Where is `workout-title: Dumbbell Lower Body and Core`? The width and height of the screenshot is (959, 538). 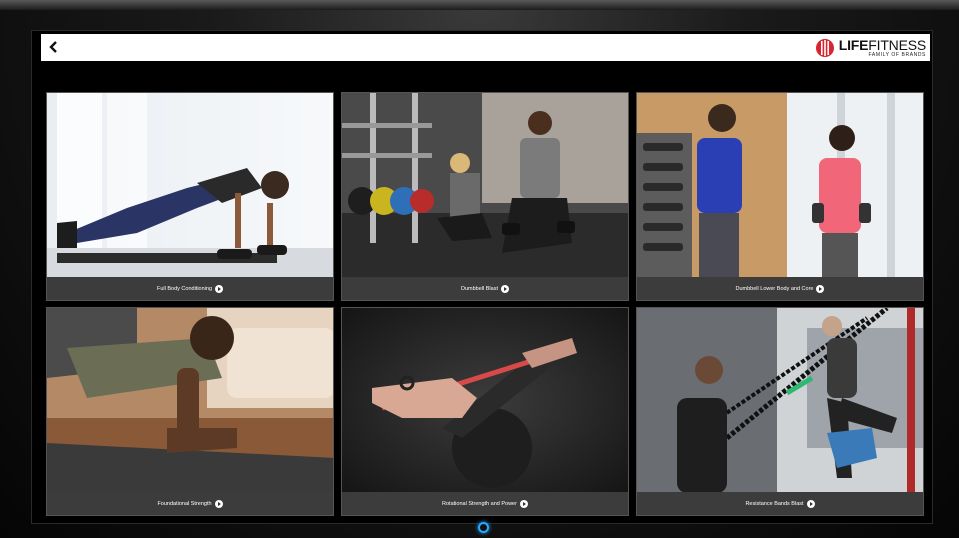 workout-title: Dumbbell Lower Body and Core is located at coordinates (774, 288).